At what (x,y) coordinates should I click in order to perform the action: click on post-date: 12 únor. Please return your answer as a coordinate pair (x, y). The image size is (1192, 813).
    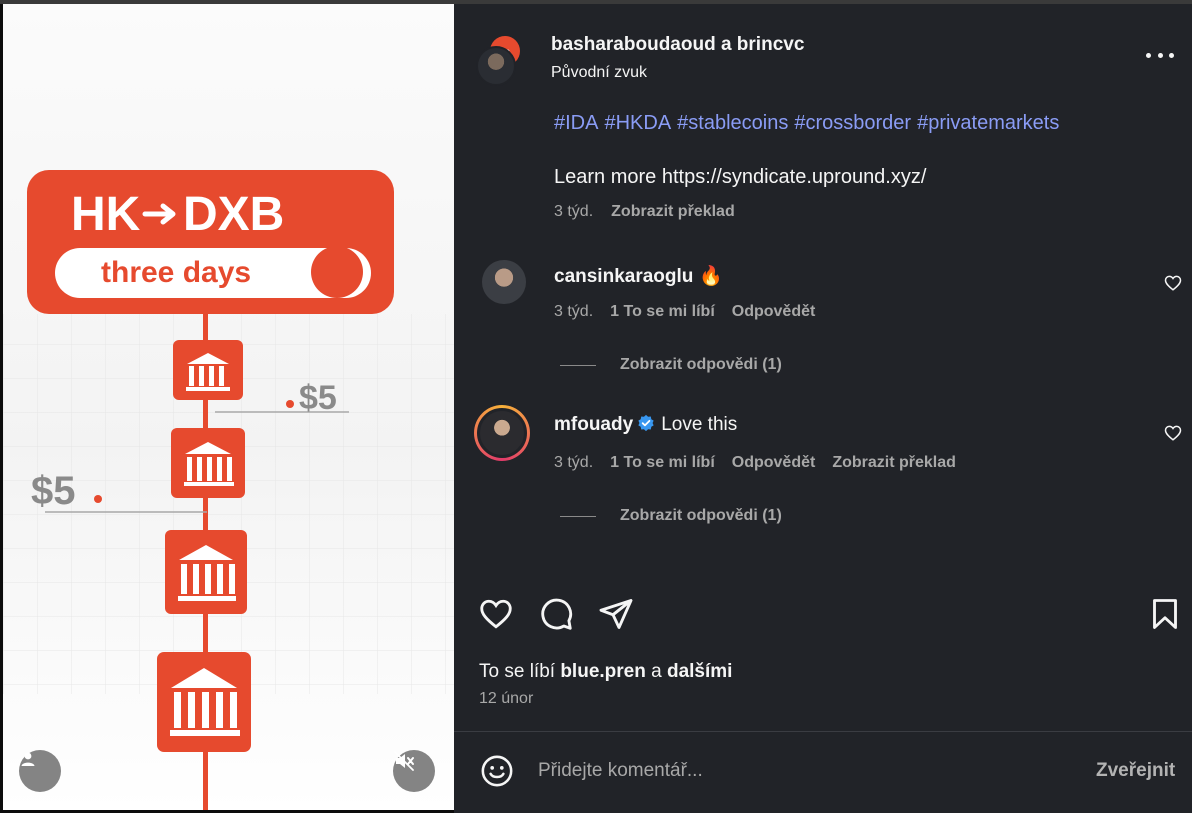
    Looking at the image, I should click on (506, 698).